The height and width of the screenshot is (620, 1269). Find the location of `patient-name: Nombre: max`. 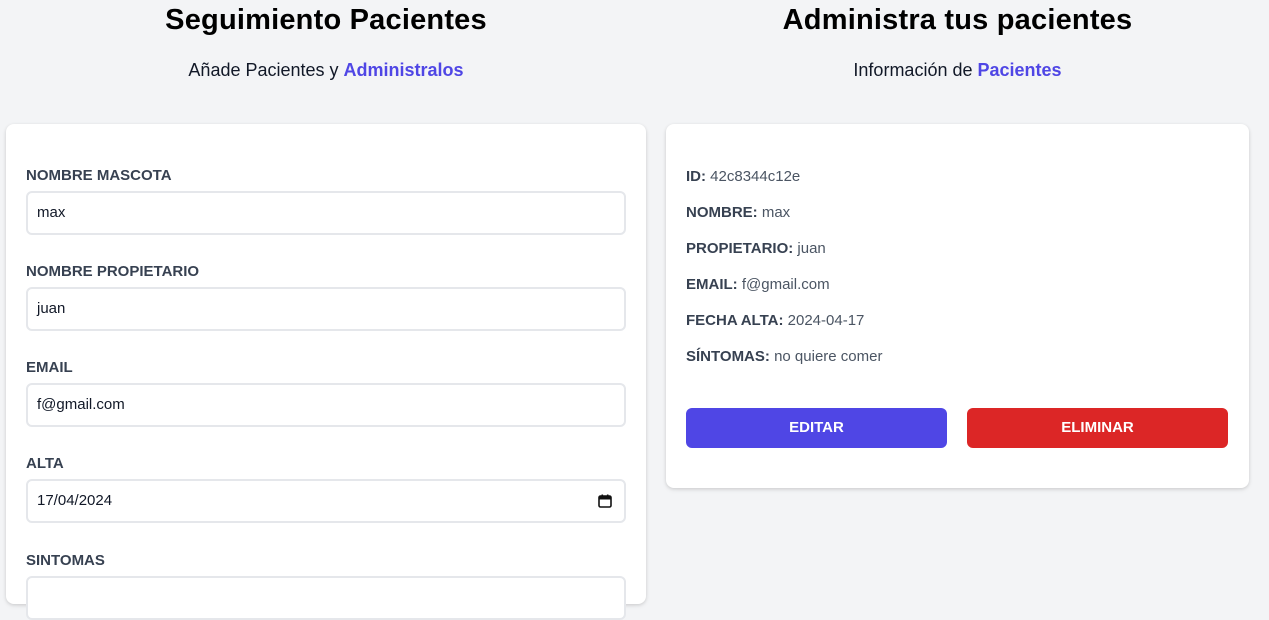

patient-name: Nombre: max is located at coordinates (738, 212).